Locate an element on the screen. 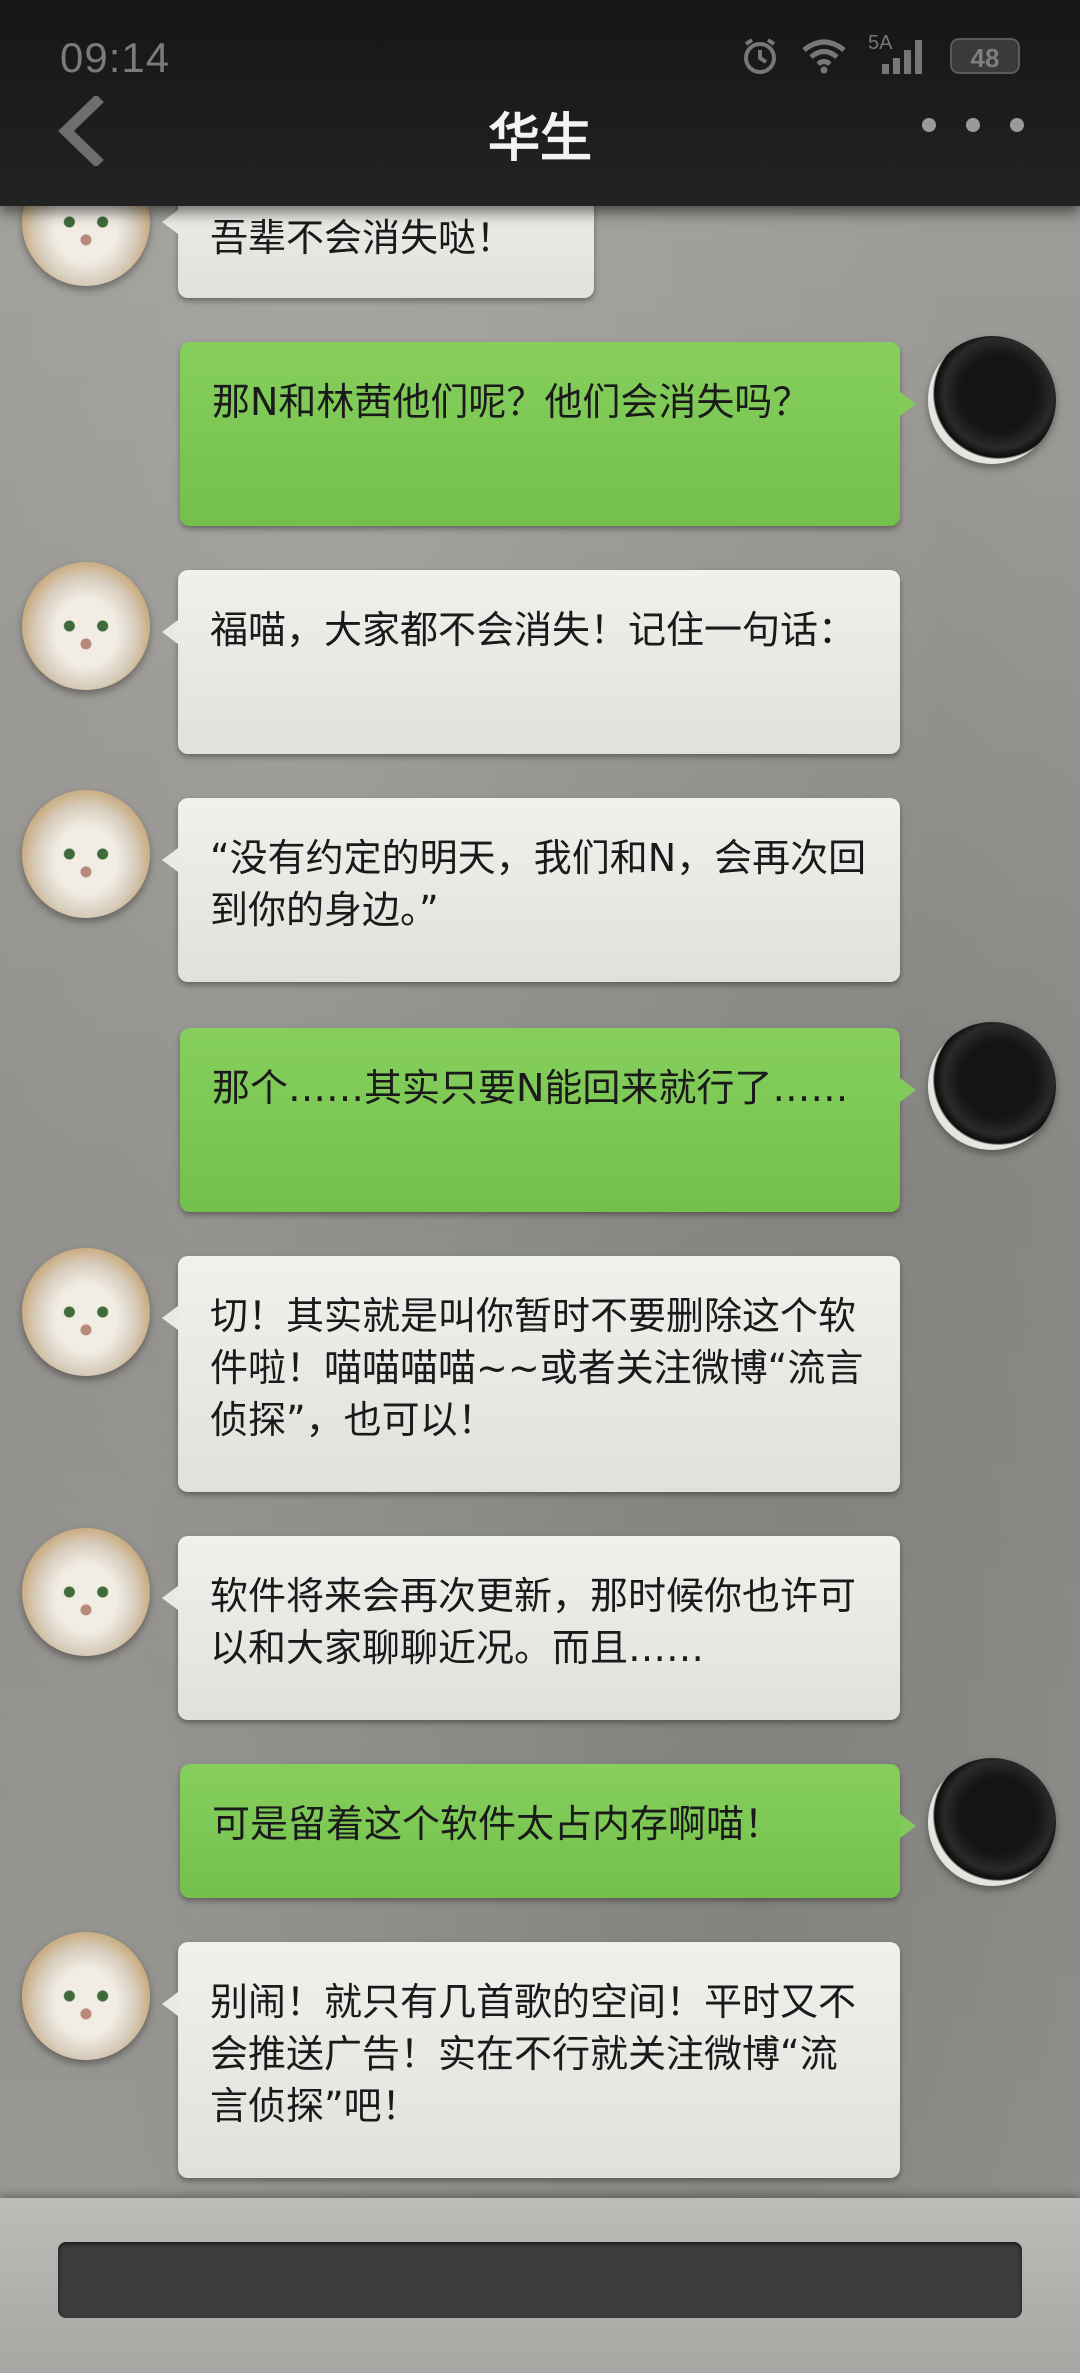  status-icons: 5A 48 is located at coordinates (880, 54).